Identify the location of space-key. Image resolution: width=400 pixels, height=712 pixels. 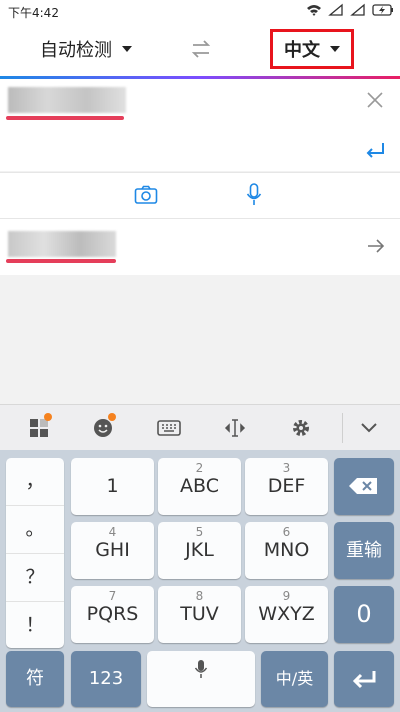
(201, 679).